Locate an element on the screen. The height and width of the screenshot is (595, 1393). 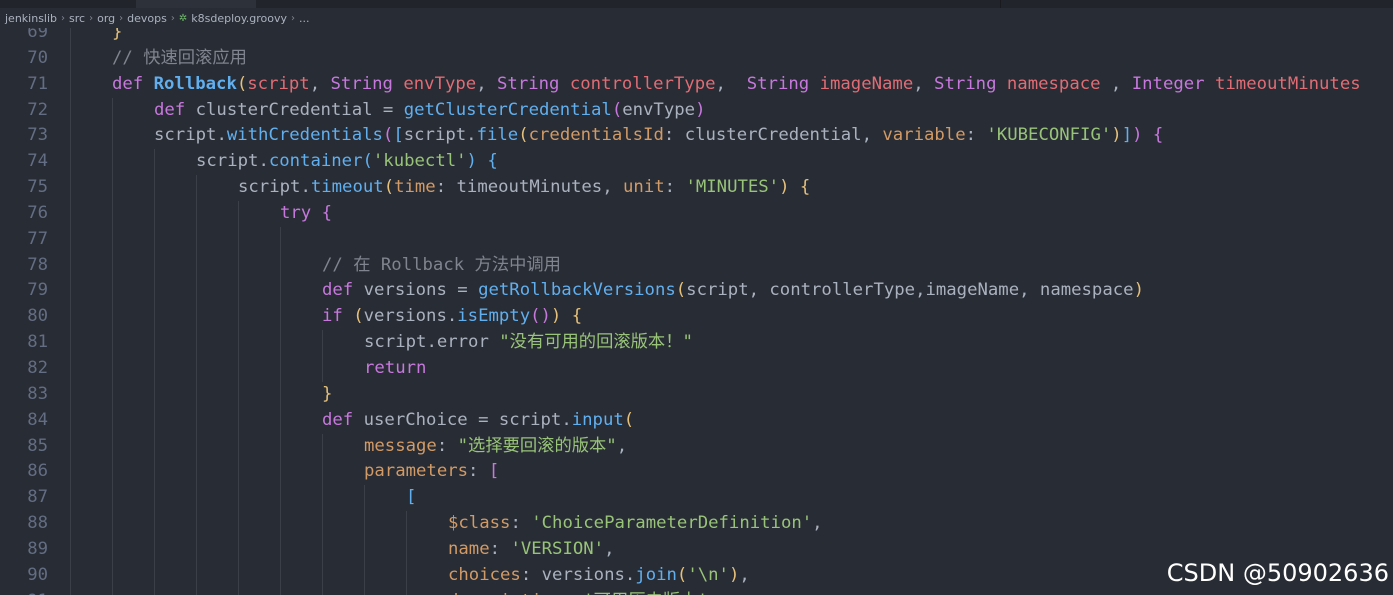
code-token: userChoice is located at coordinates (415, 419).